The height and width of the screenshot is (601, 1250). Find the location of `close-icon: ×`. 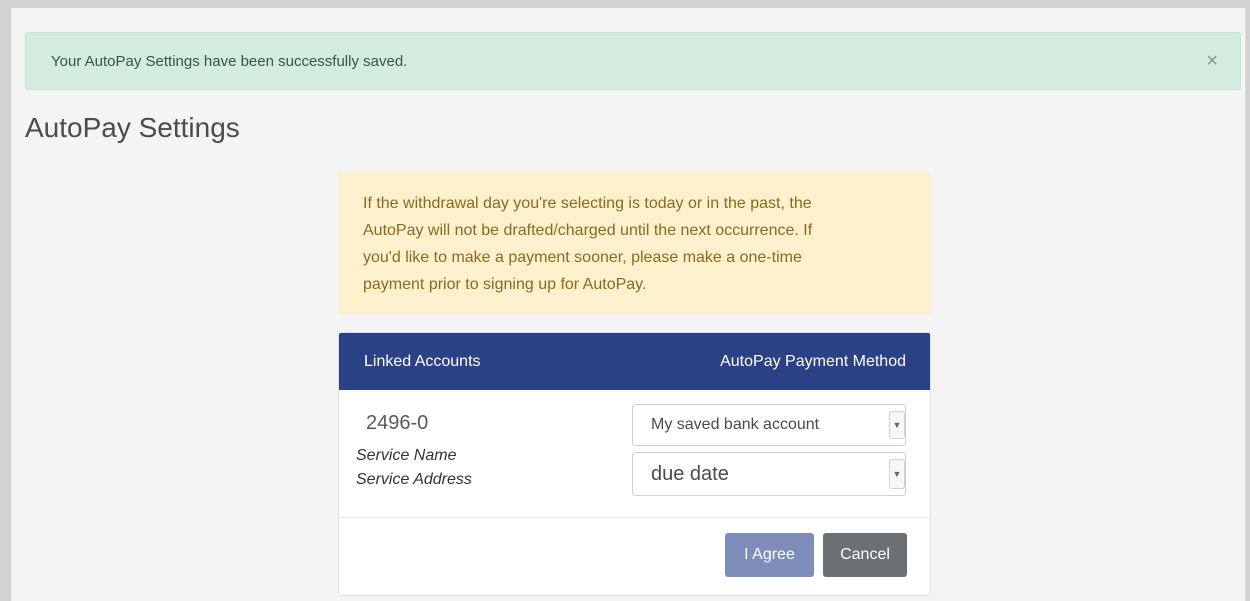

close-icon: × is located at coordinates (1212, 61).